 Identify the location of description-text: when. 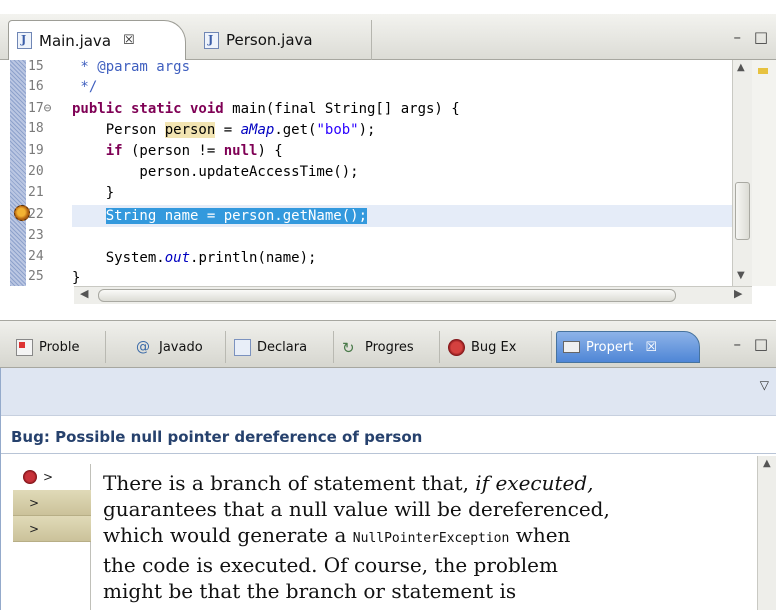
(540, 535).